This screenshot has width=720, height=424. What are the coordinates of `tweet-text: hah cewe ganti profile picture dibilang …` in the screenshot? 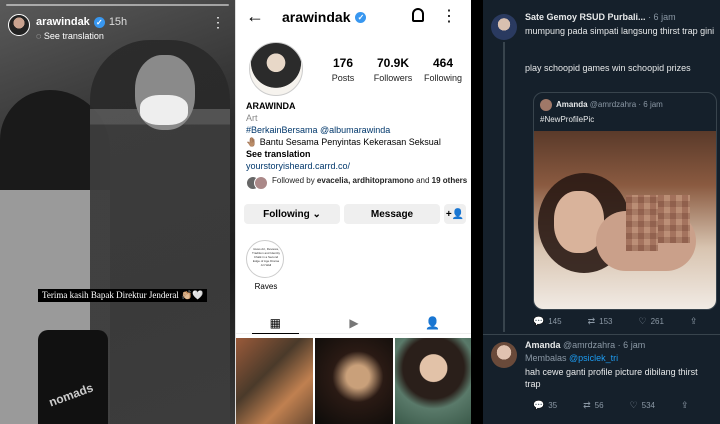 It's located at (611, 378).